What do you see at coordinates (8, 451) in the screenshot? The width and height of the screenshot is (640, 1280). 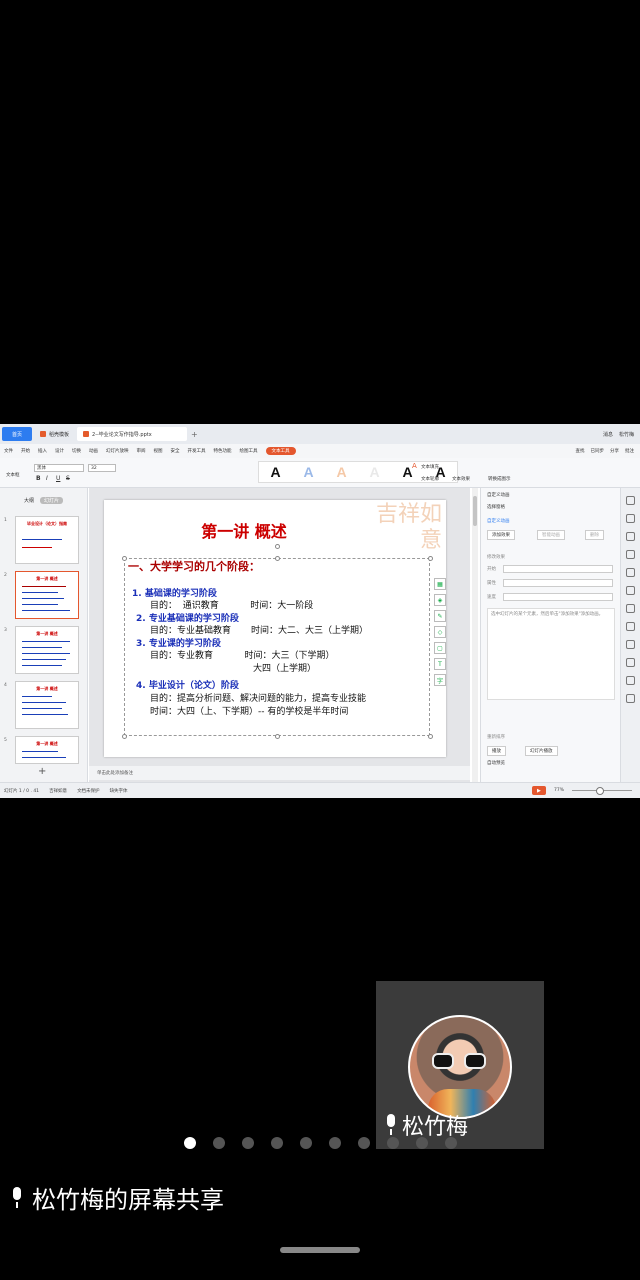 I see `menu-file: 文件` at bounding box center [8, 451].